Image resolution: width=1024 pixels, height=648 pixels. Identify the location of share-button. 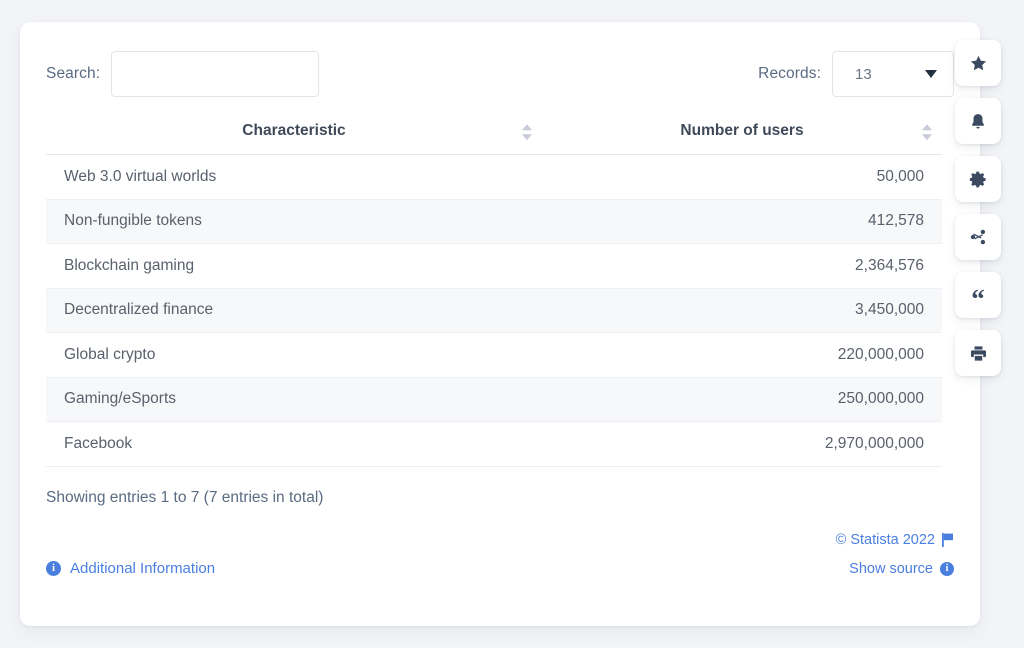
(978, 237).